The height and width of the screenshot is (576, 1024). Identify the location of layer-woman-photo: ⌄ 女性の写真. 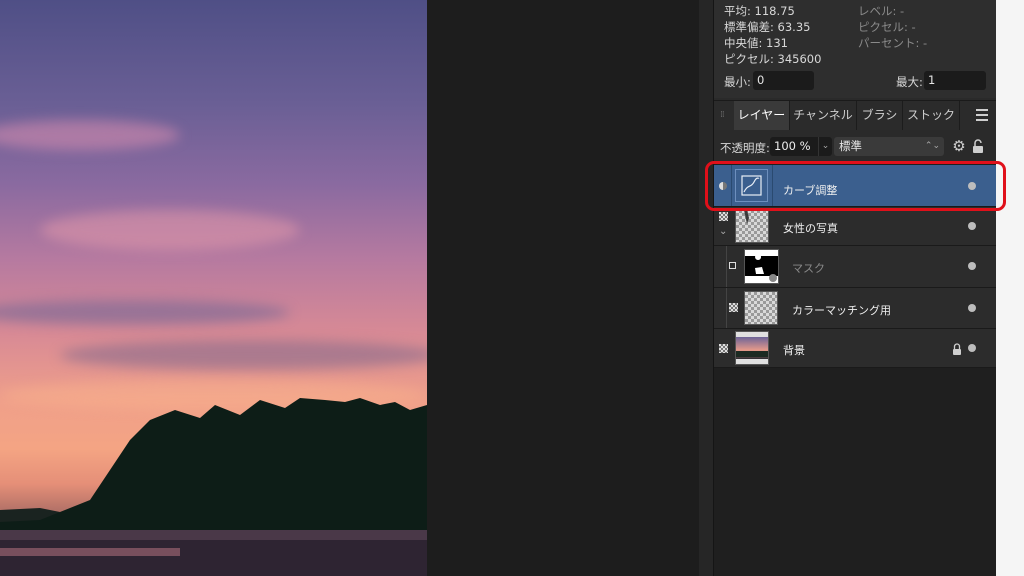
(855, 226).